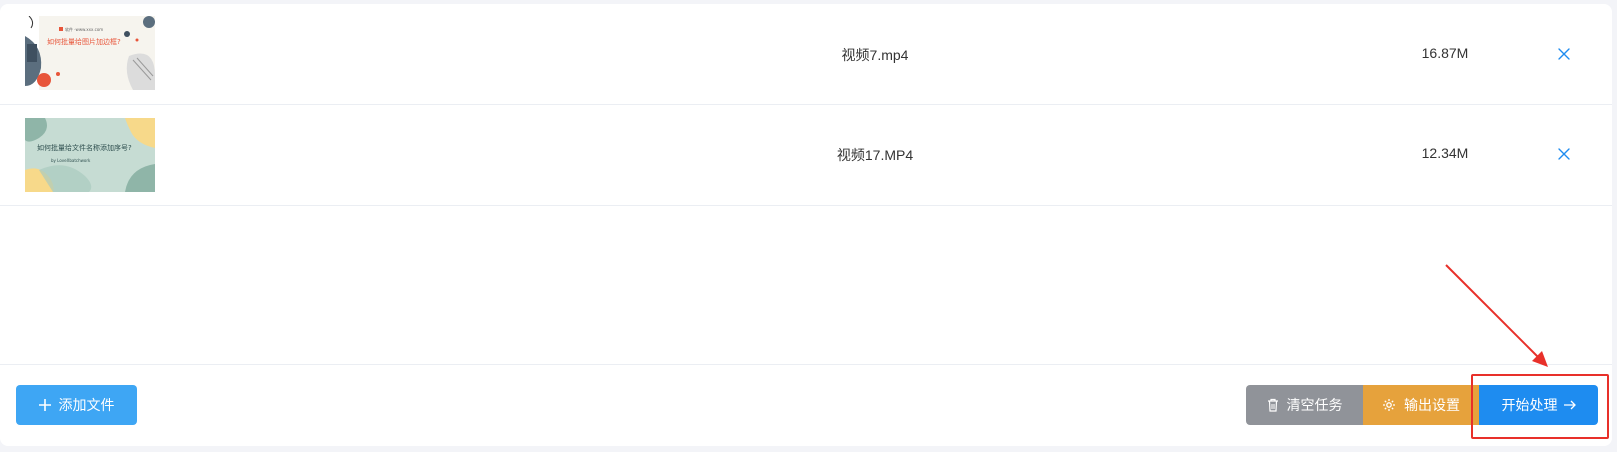  Describe the element at coordinates (90, 155) in the screenshot. I see `file-thumbnail: 如何批量给文件名称添加序号? by LoveXbatchwork` at that location.